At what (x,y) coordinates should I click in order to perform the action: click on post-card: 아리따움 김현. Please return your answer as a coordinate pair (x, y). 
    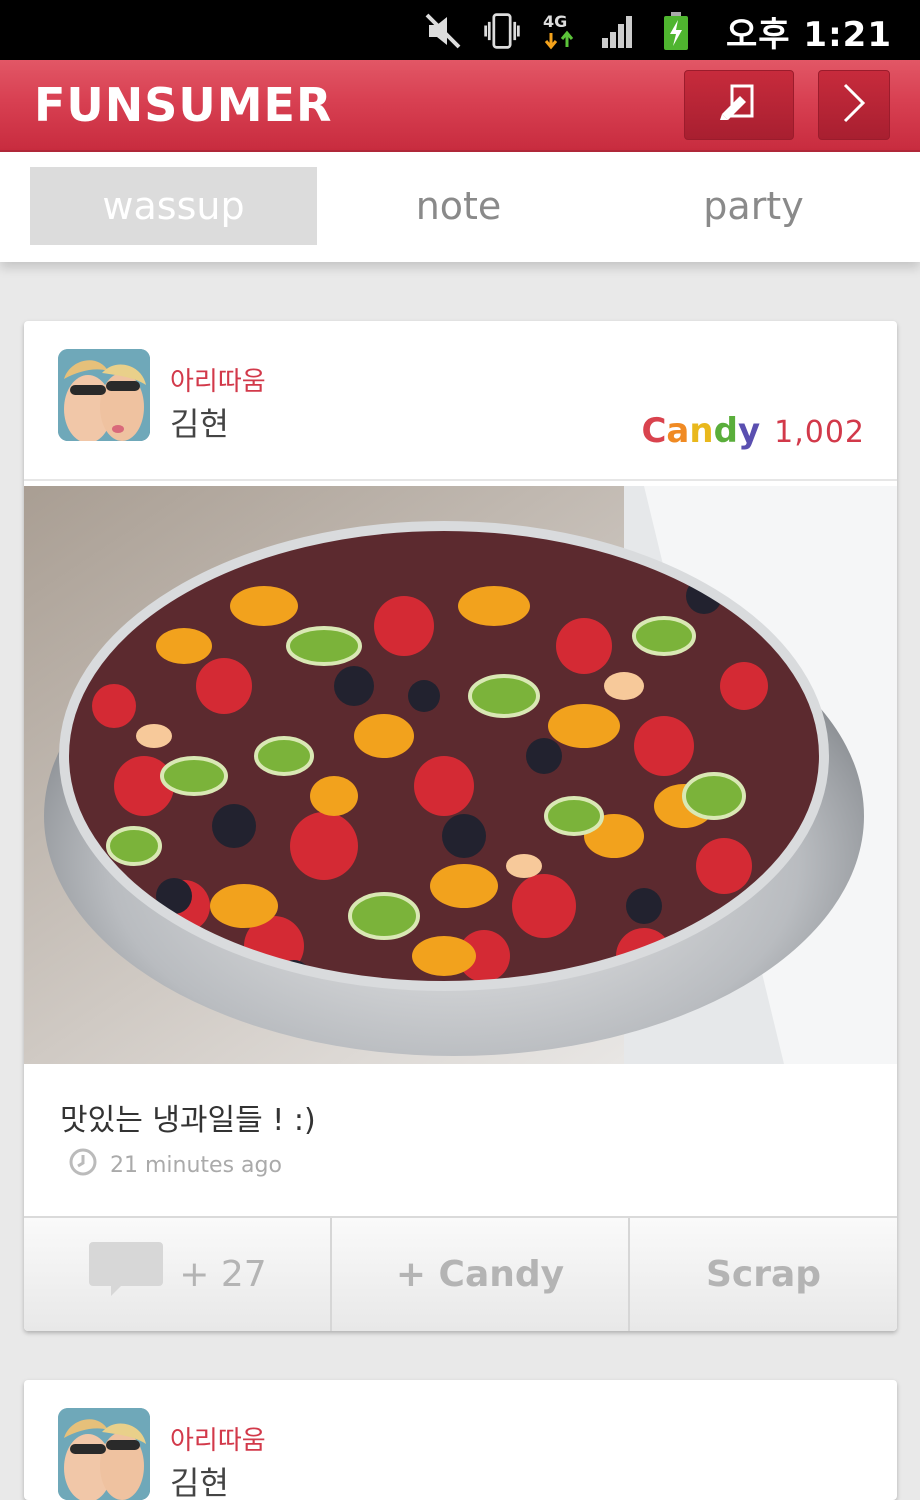
    Looking at the image, I should click on (460, 1440).